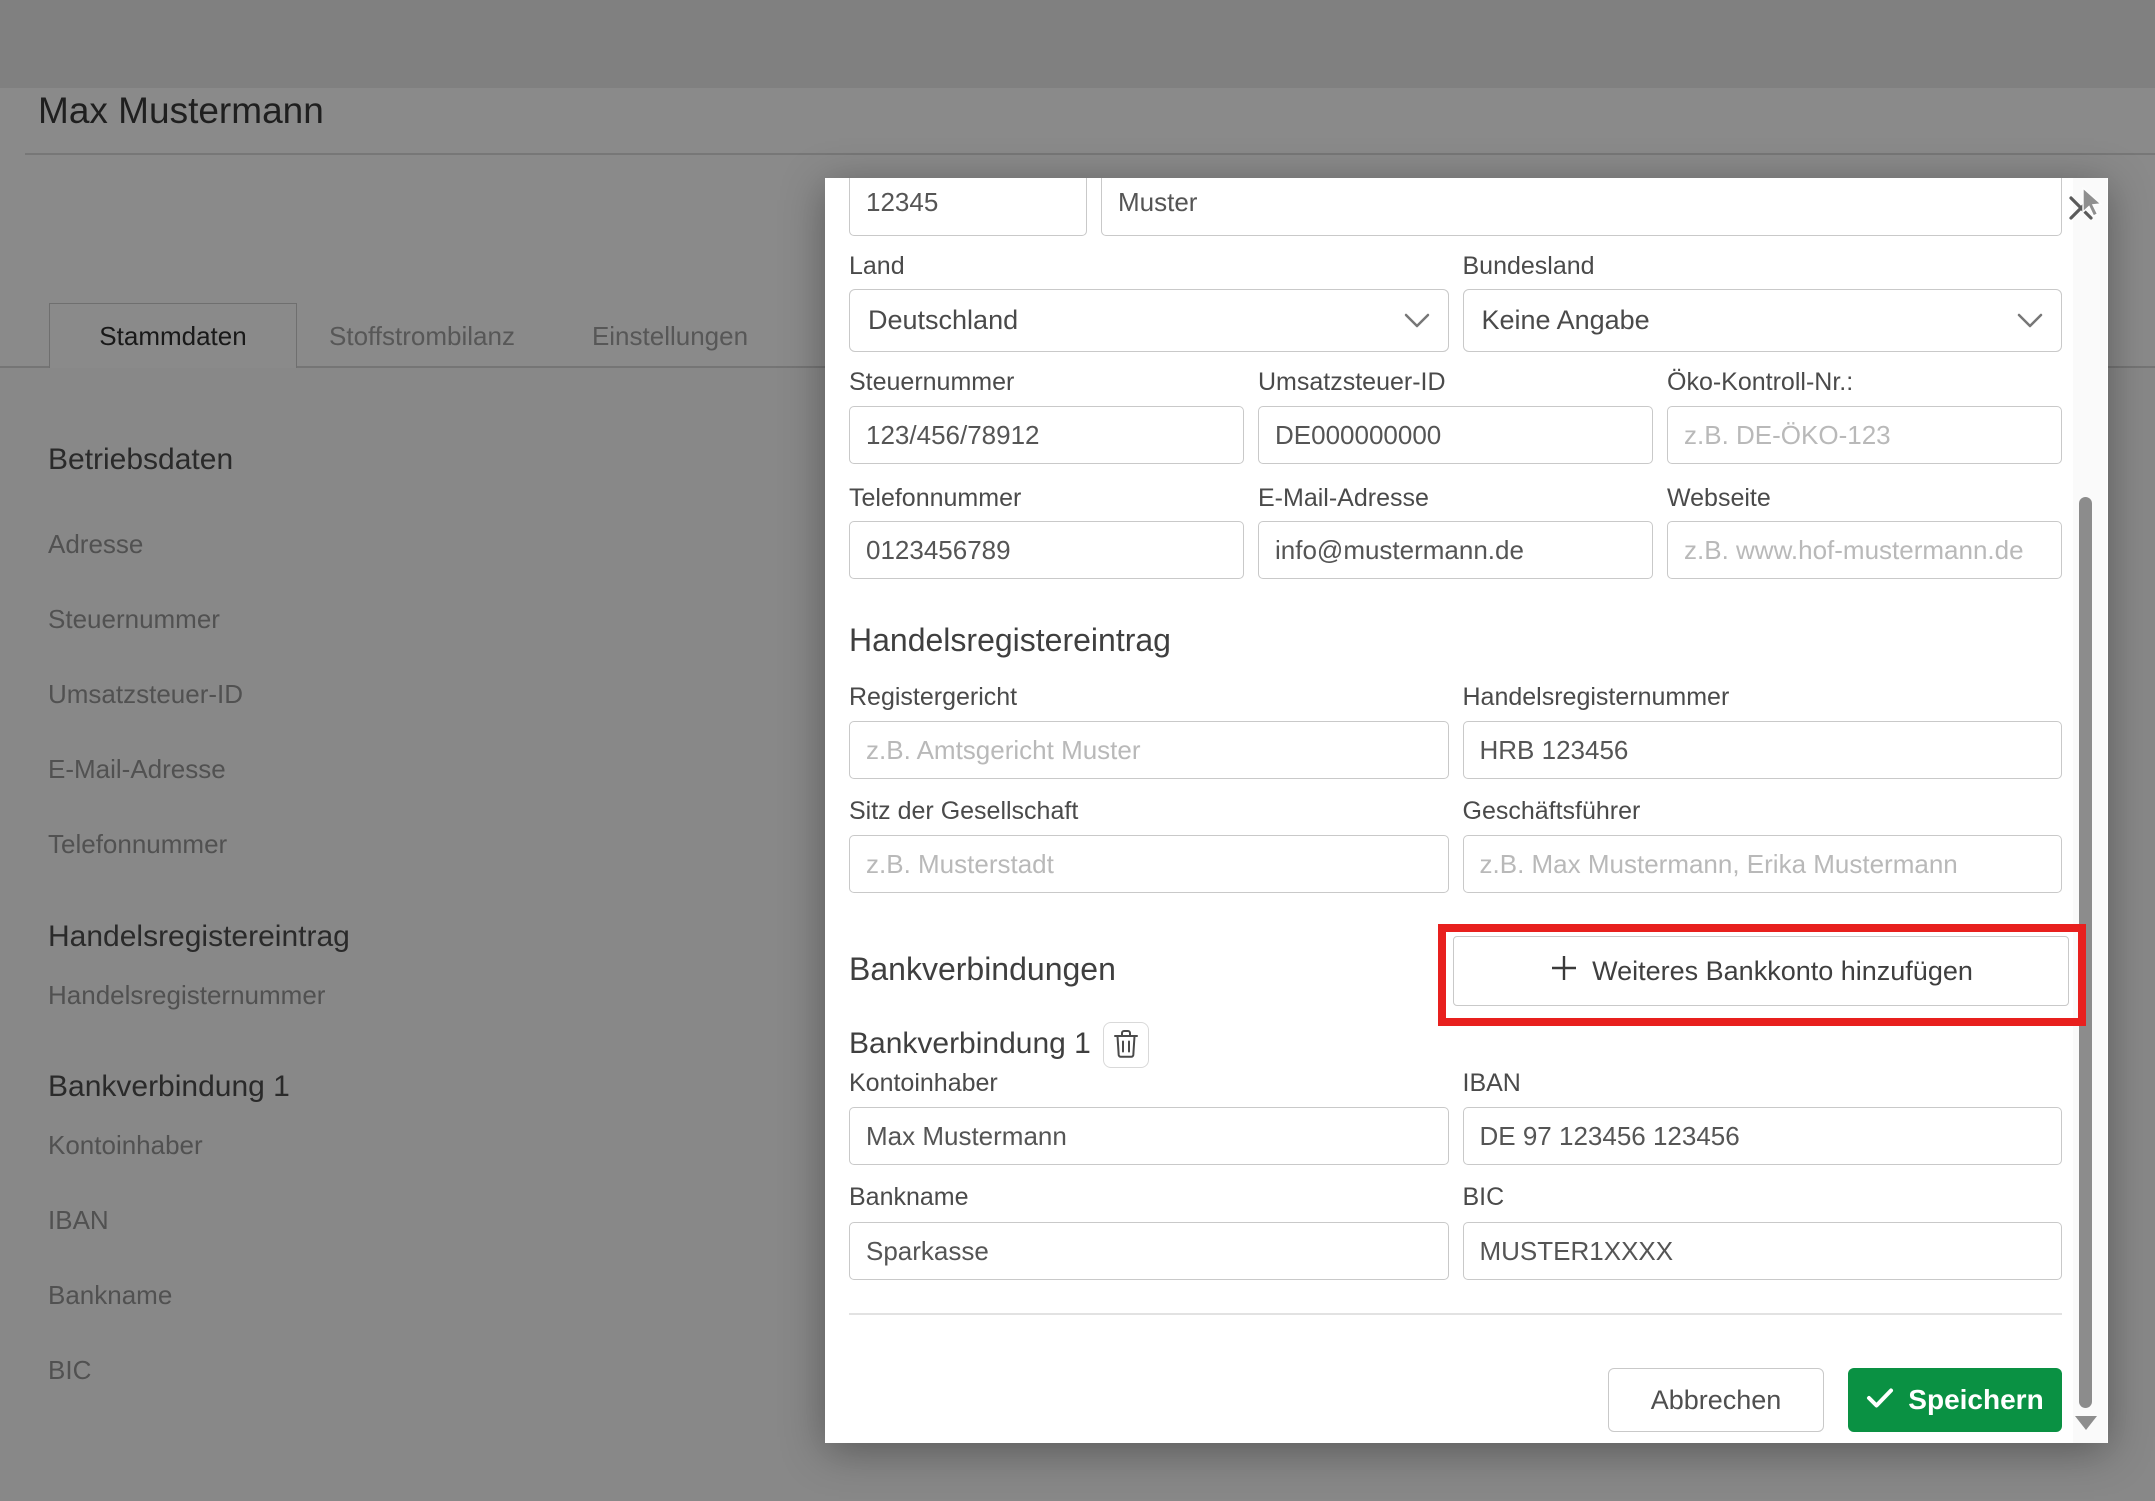 The width and height of the screenshot is (2155, 1501). I want to click on bank-name-label: Bankname, so click(909, 1197).